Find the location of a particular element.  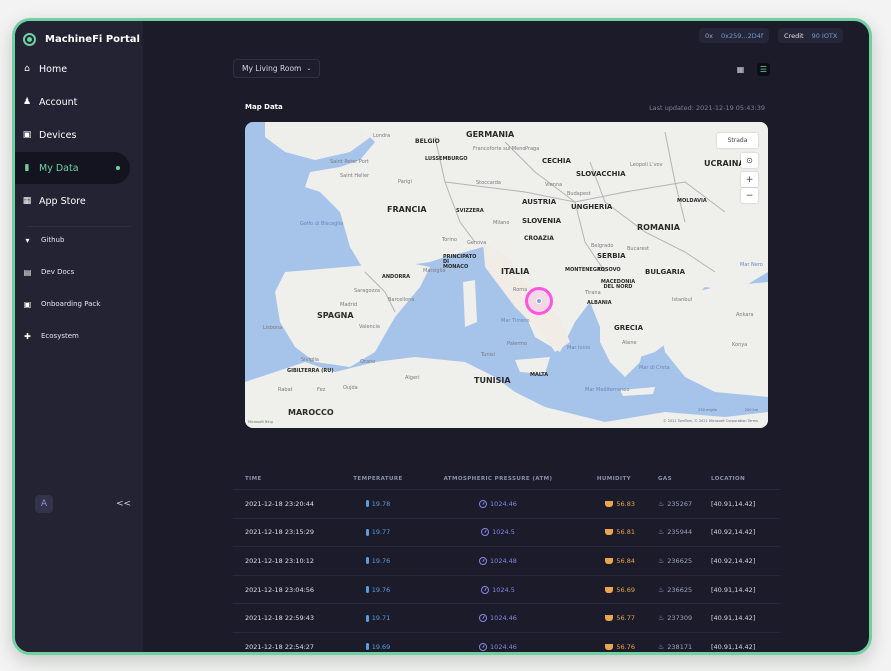

cell-time: 2021-12-18 23:04:56 is located at coordinates (283, 590).